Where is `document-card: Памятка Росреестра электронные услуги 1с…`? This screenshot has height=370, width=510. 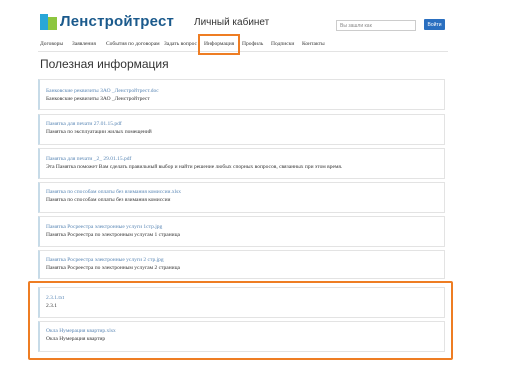 document-card: Памятка Росреестра электронные услуги 1с… is located at coordinates (241, 231).